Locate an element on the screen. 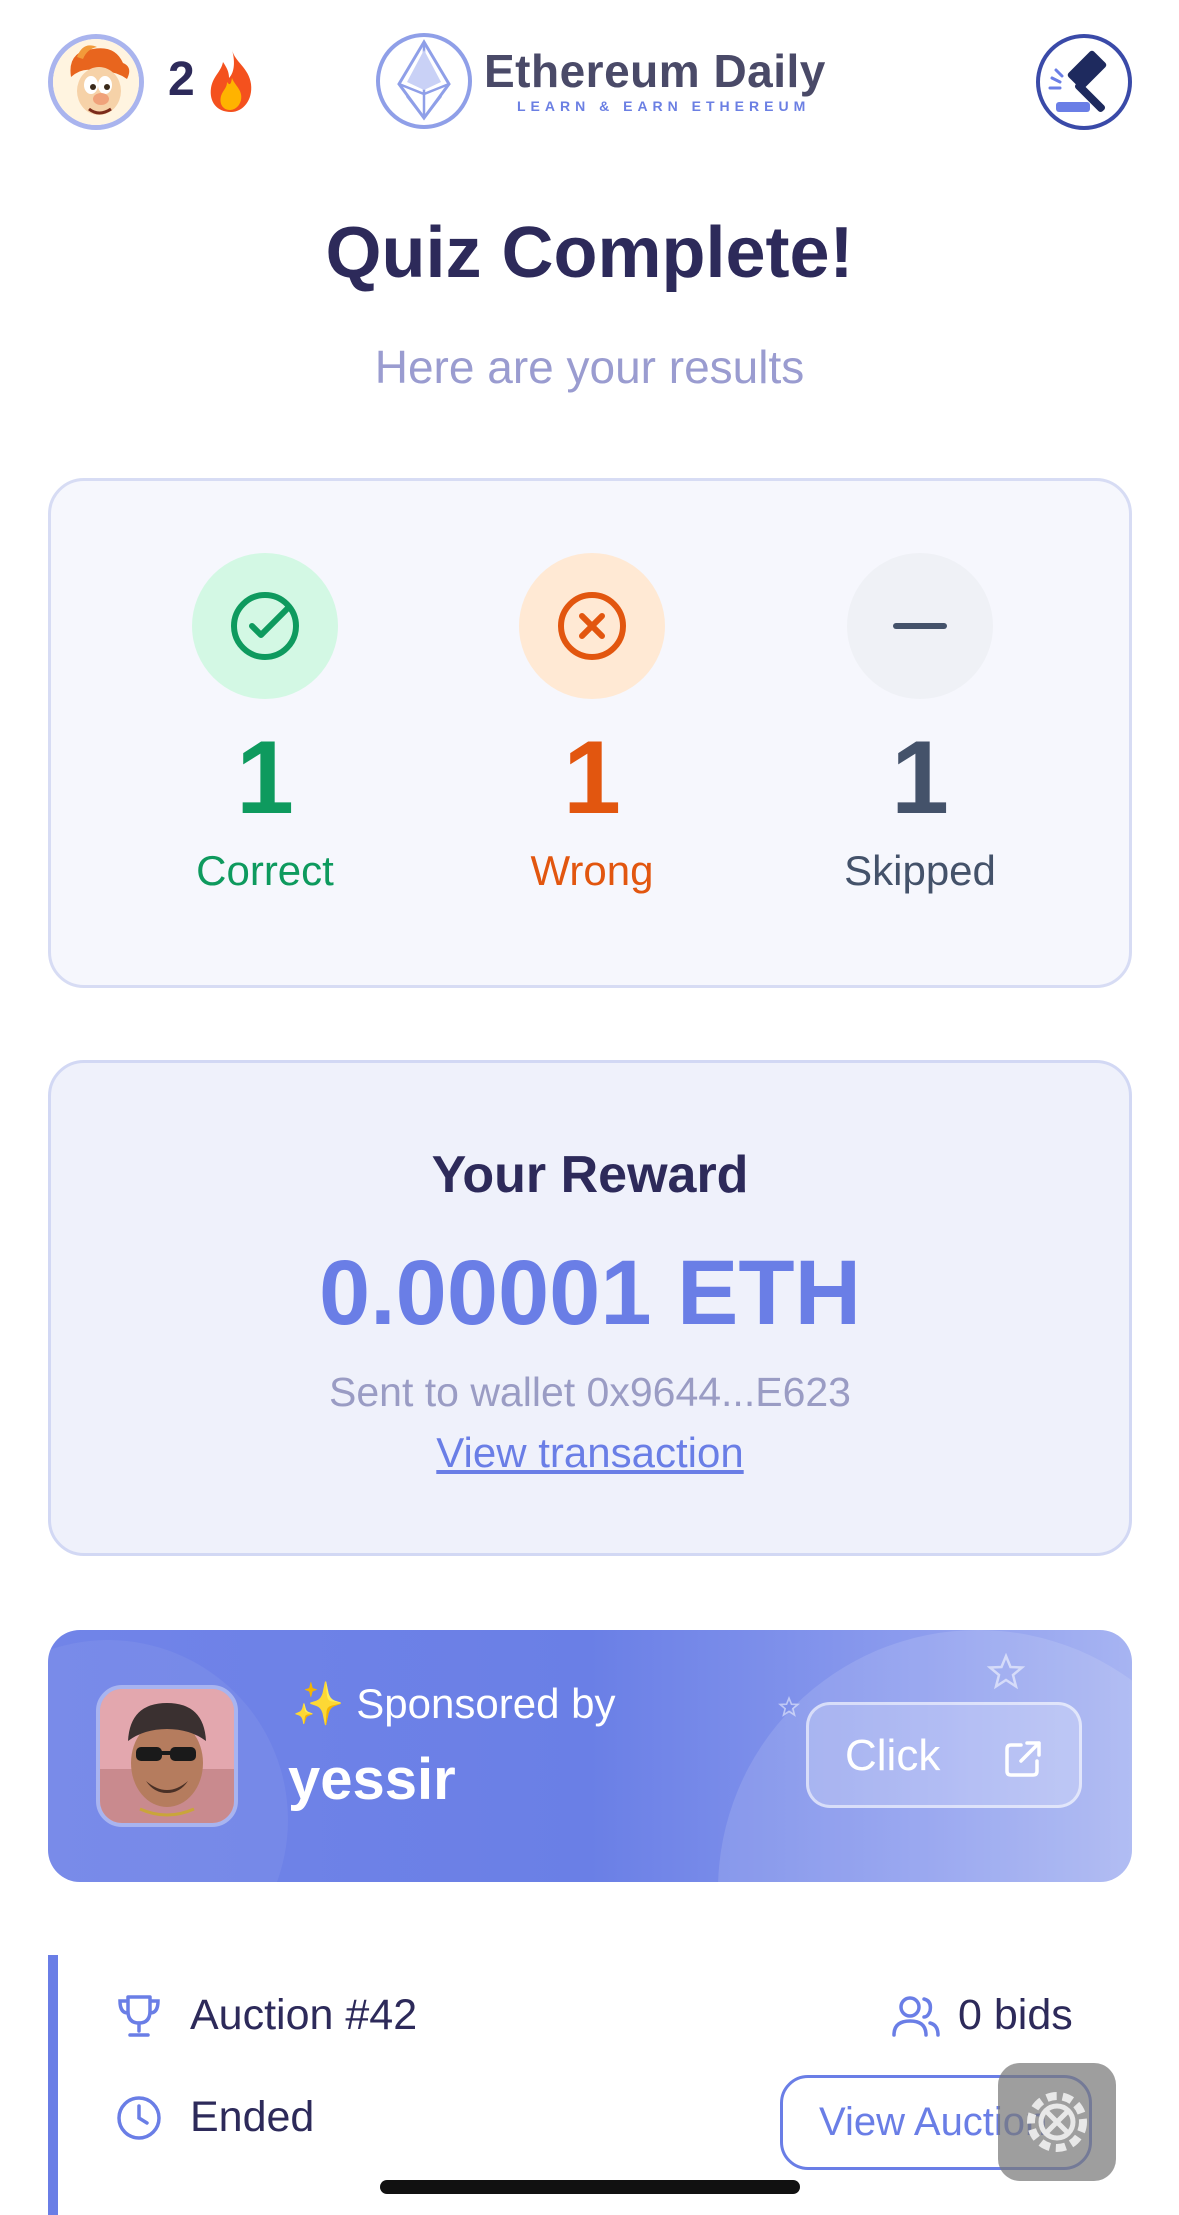 The width and height of the screenshot is (1179, 2215). app-header: 2 Ethereum Daily LEARN & EARN ETHEREUM is located at coordinates (589, 82).